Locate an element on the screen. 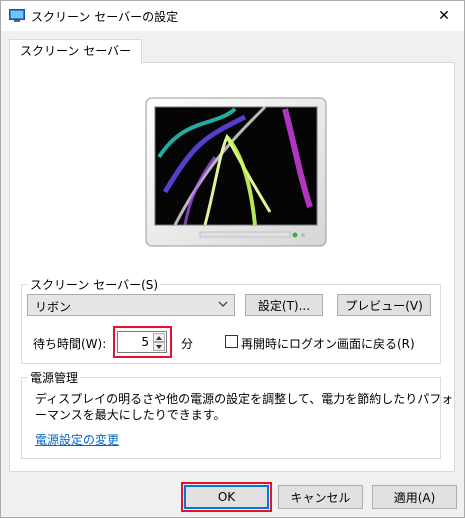 The width and height of the screenshot is (465, 518). close-button: ✕ is located at coordinates (444, 16).